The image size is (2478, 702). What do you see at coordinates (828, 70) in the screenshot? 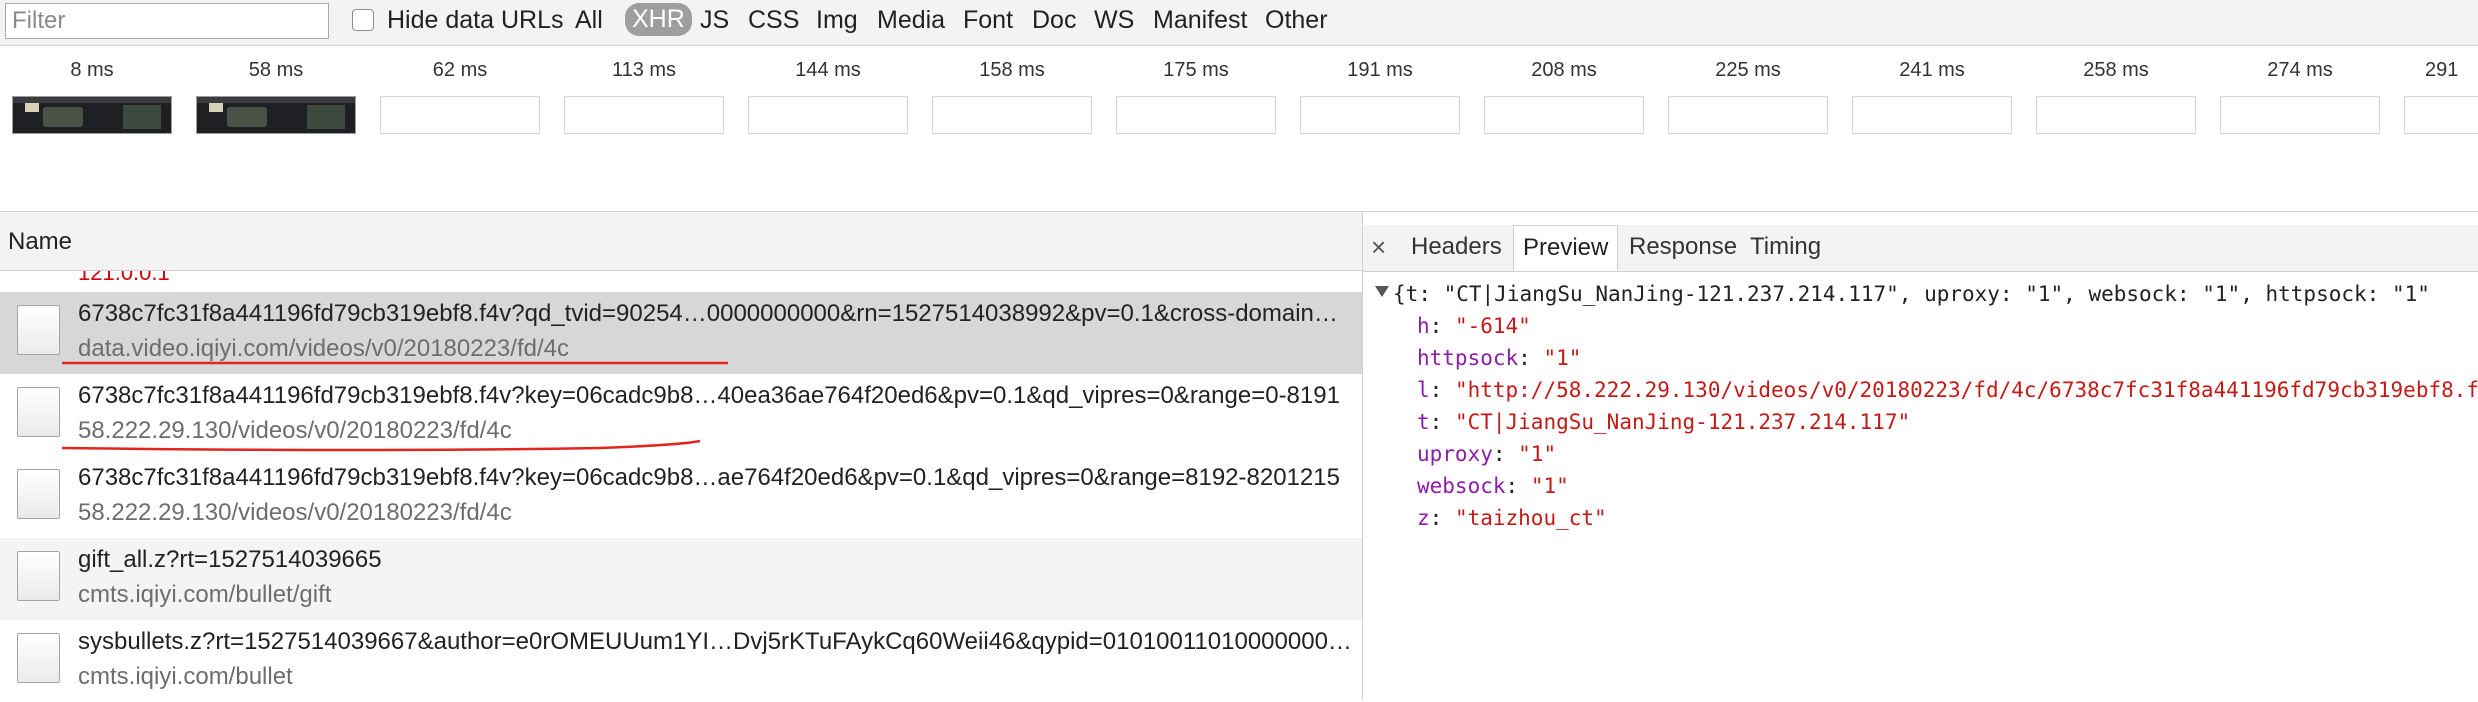
I see `filmstrip-time-label: 144 ms` at bounding box center [828, 70].